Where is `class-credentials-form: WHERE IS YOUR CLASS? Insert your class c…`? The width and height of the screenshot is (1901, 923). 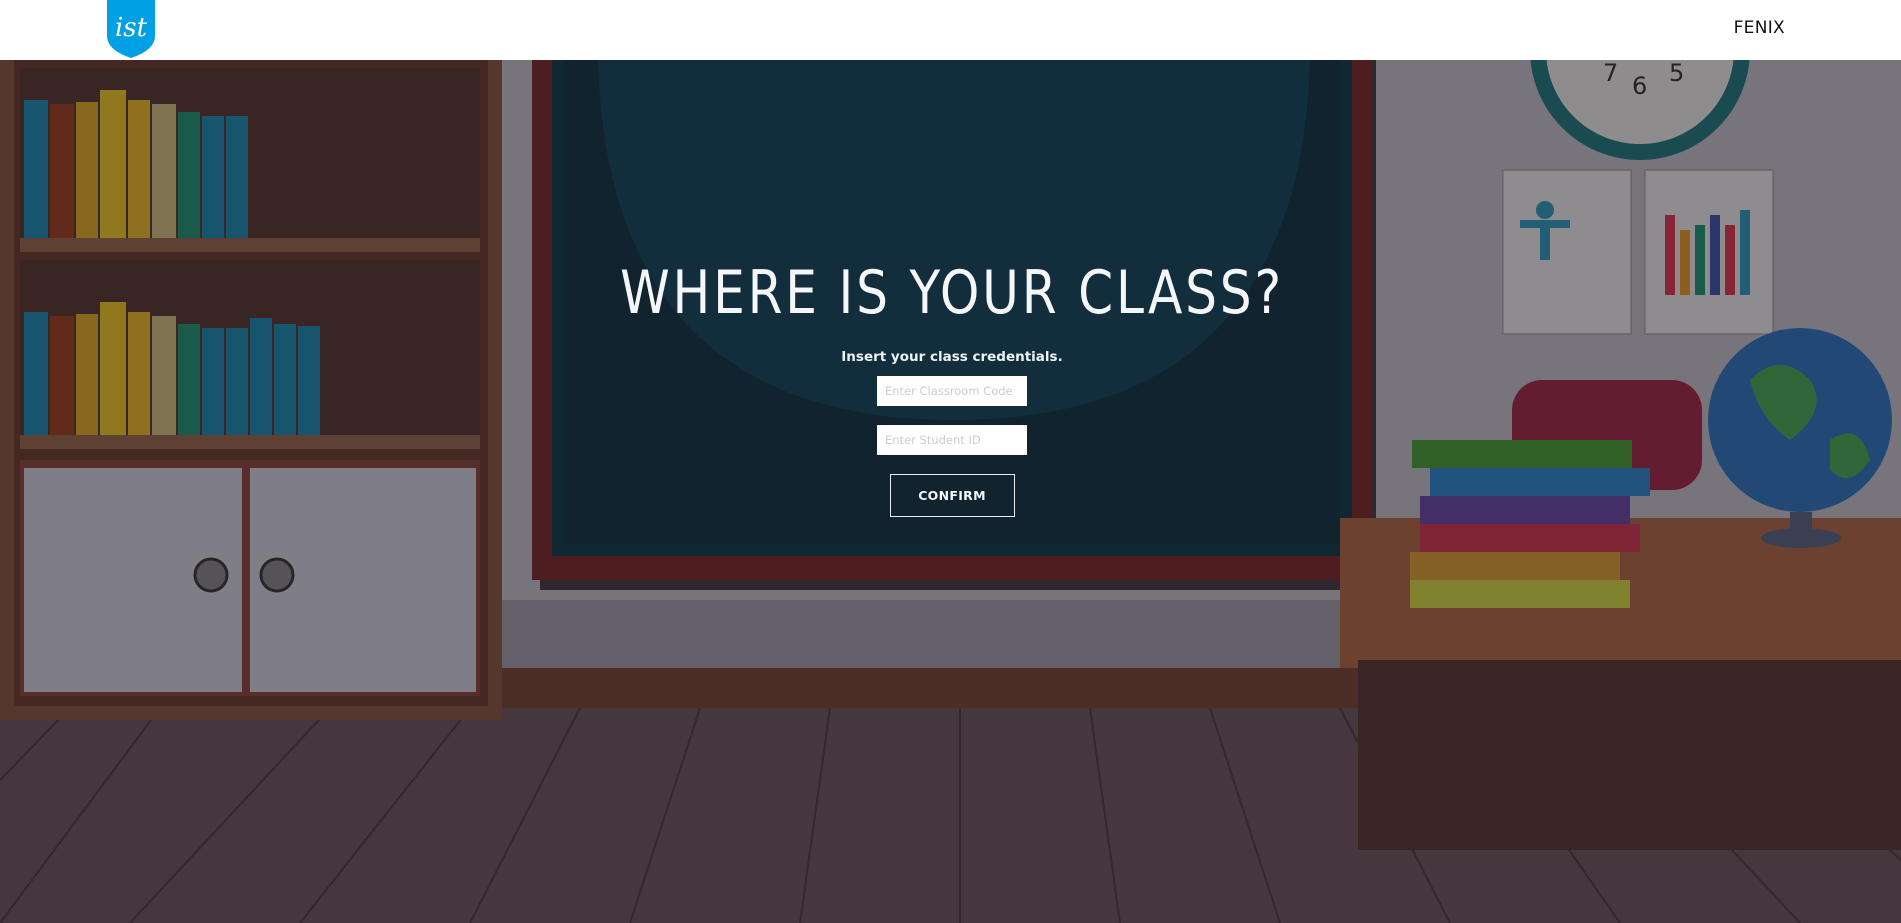
class-credentials-form: WHERE IS YOUR CLASS? Insert your class c… is located at coordinates (952, 393).